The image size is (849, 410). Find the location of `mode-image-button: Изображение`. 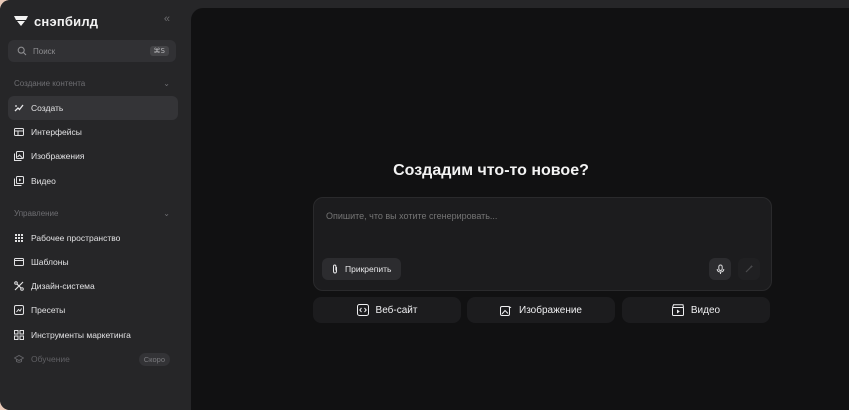

mode-image-button: Изображение is located at coordinates (541, 310).